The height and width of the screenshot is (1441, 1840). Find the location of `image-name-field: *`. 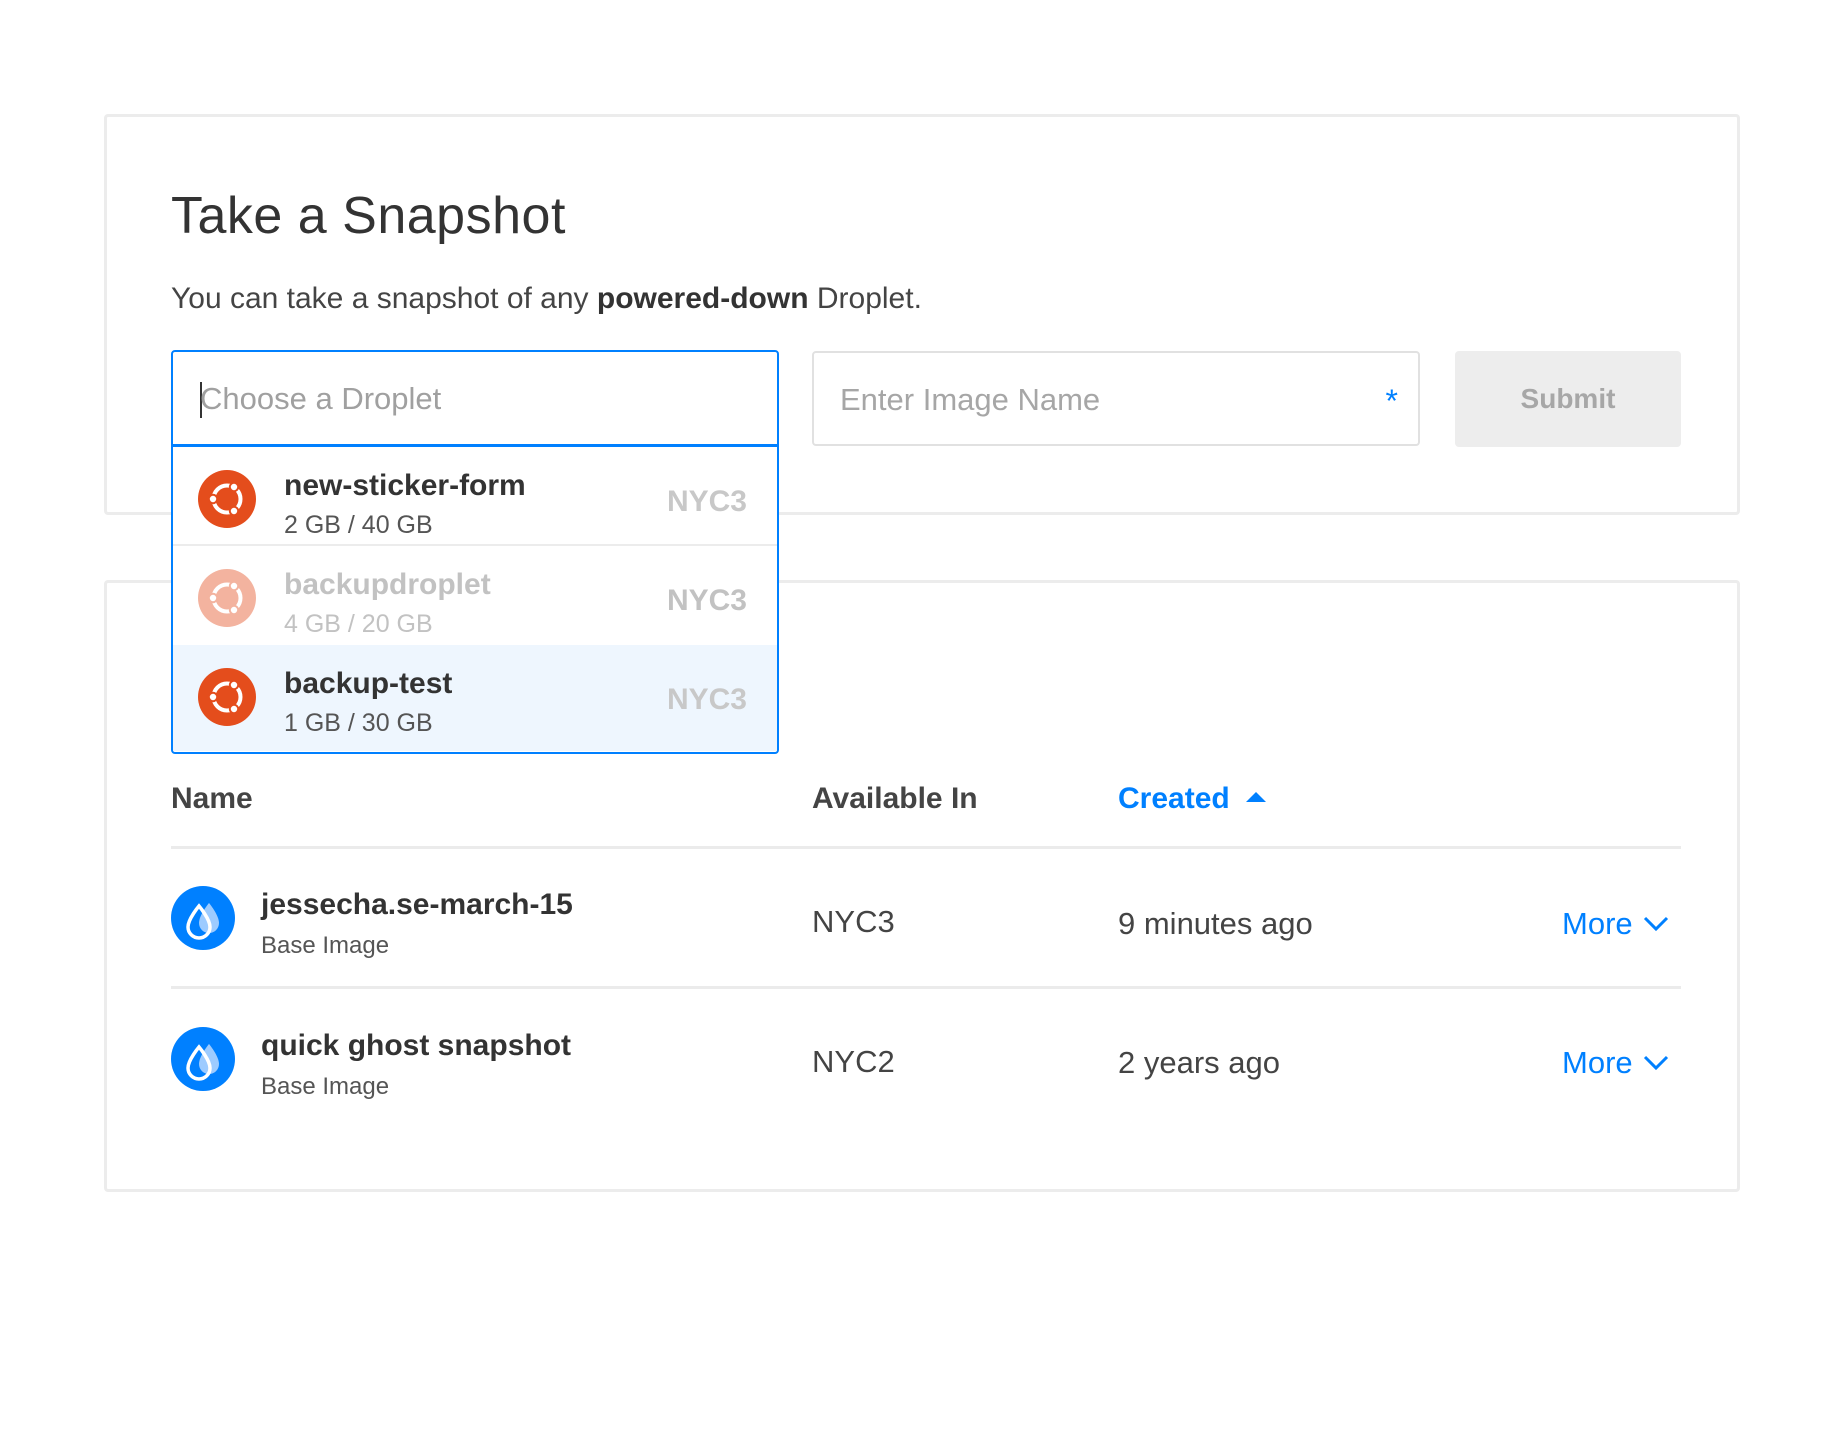

image-name-field: * is located at coordinates (1116, 398).